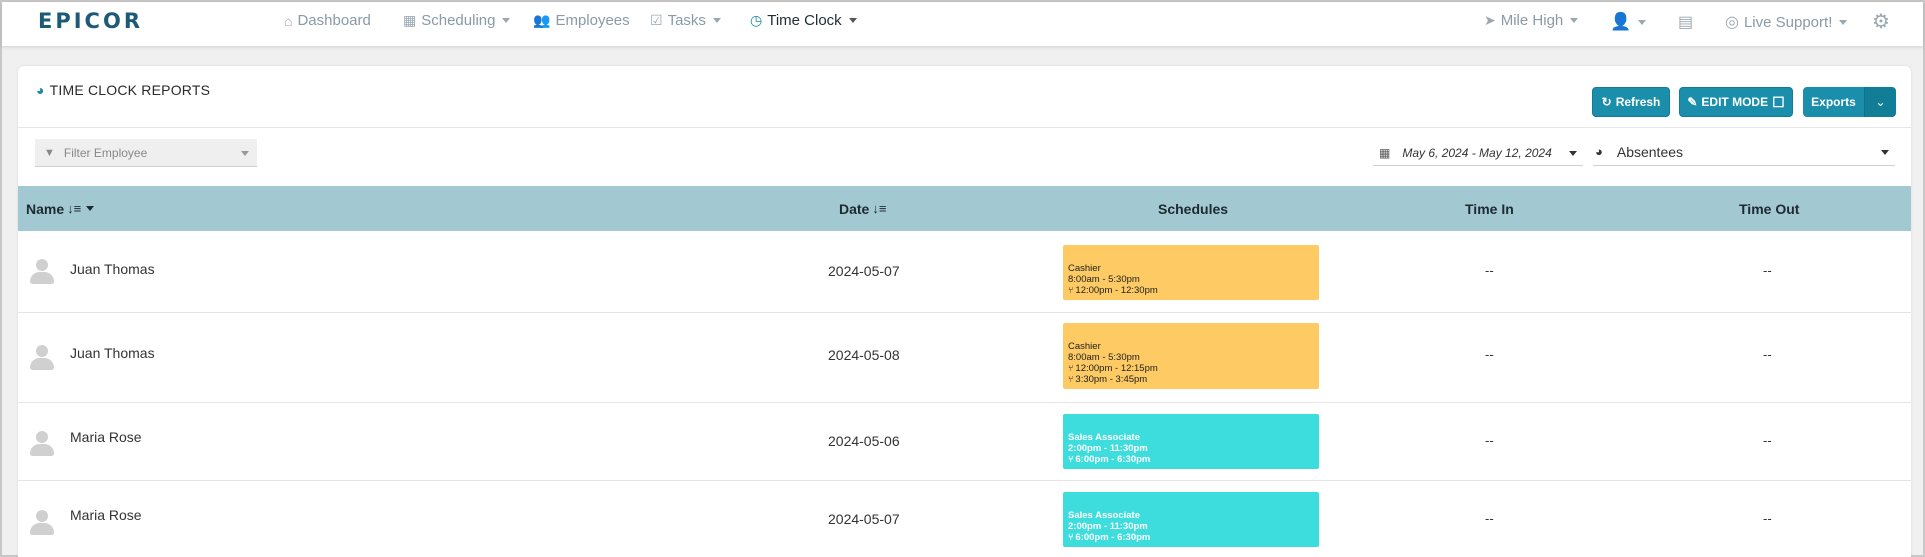  Describe the element at coordinates (1490, 20) in the screenshot. I see `location-arrow-icon: ➤` at that location.